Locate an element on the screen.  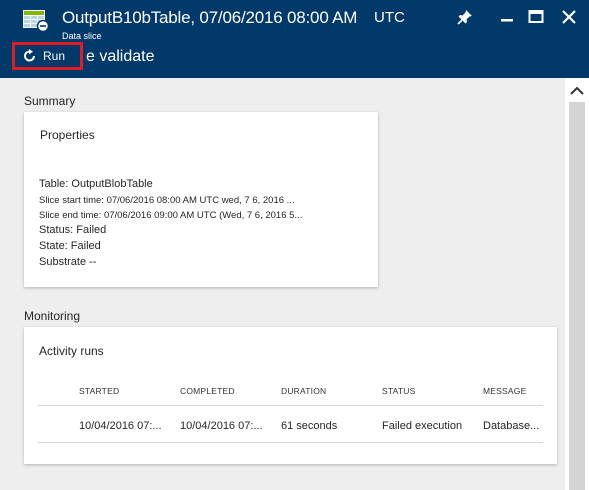
minimize-icon is located at coordinates (507, 17).